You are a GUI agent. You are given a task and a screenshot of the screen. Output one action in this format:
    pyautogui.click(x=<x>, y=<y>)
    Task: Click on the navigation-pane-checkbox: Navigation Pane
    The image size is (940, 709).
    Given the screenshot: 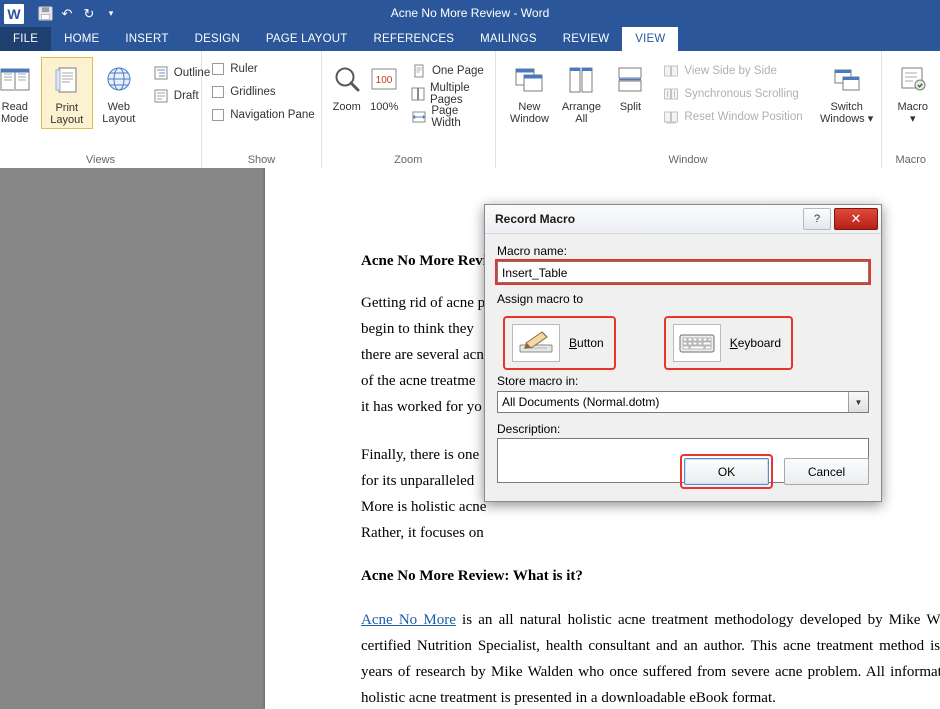 What is the action you would take?
    pyautogui.click(x=266, y=114)
    